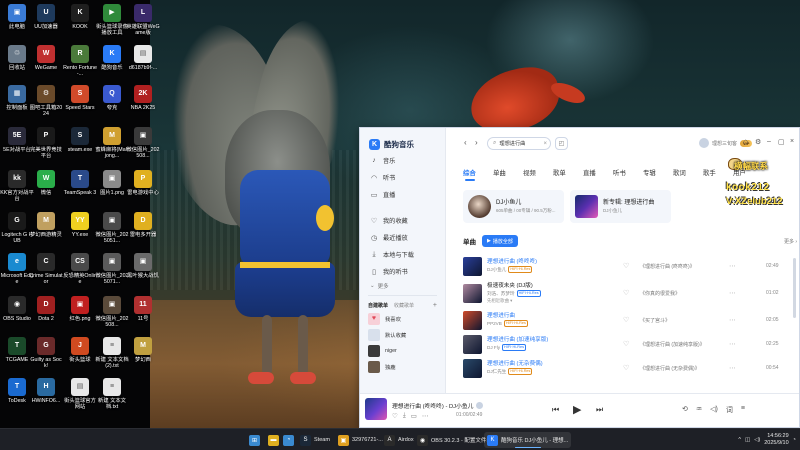 This screenshot has height=450, width=800. I want to click on song-title: 理想进行曲 (咚咚咚), so click(550, 262).